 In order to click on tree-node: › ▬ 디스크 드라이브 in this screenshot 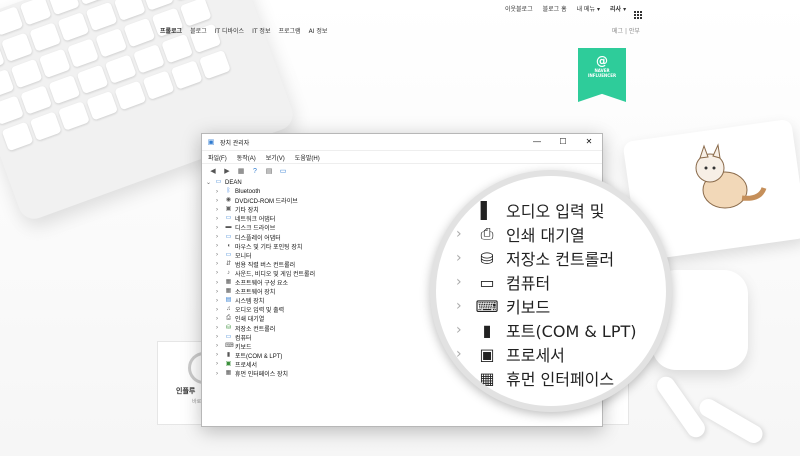, I will do `click(245, 227)`.